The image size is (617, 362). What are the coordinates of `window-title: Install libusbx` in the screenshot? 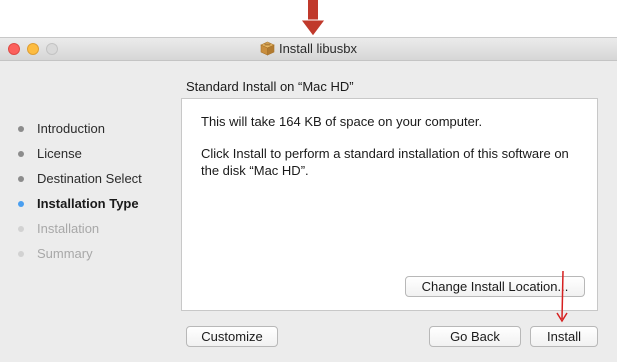 It's located at (318, 48).